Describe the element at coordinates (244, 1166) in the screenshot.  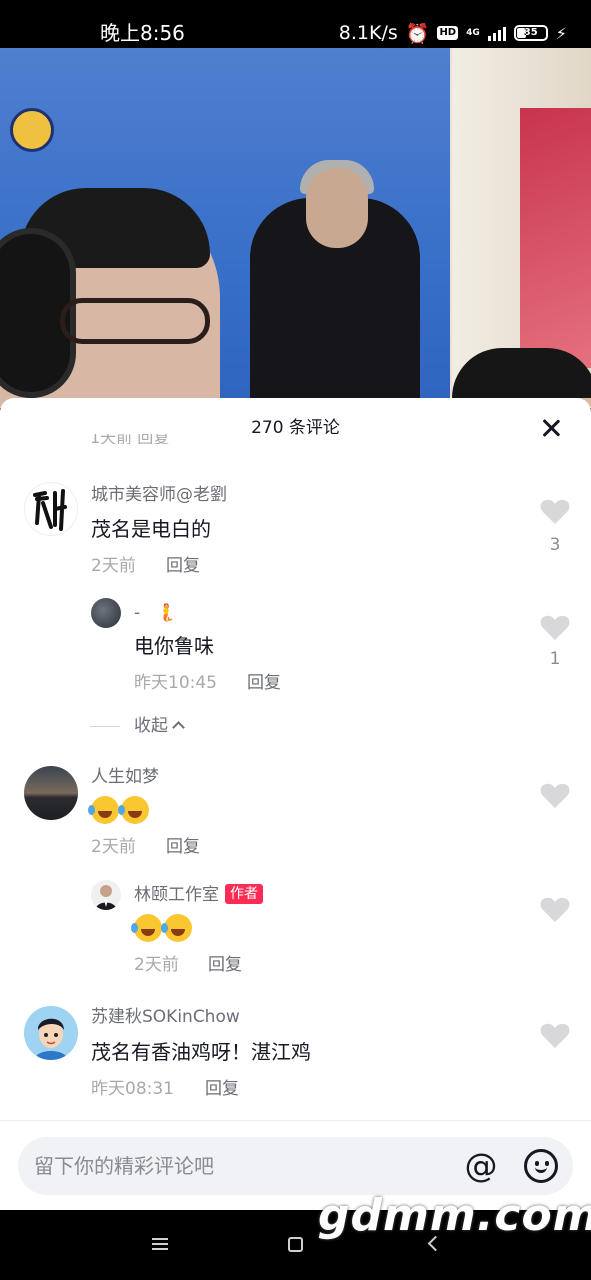
I see `comment-input` at that location.